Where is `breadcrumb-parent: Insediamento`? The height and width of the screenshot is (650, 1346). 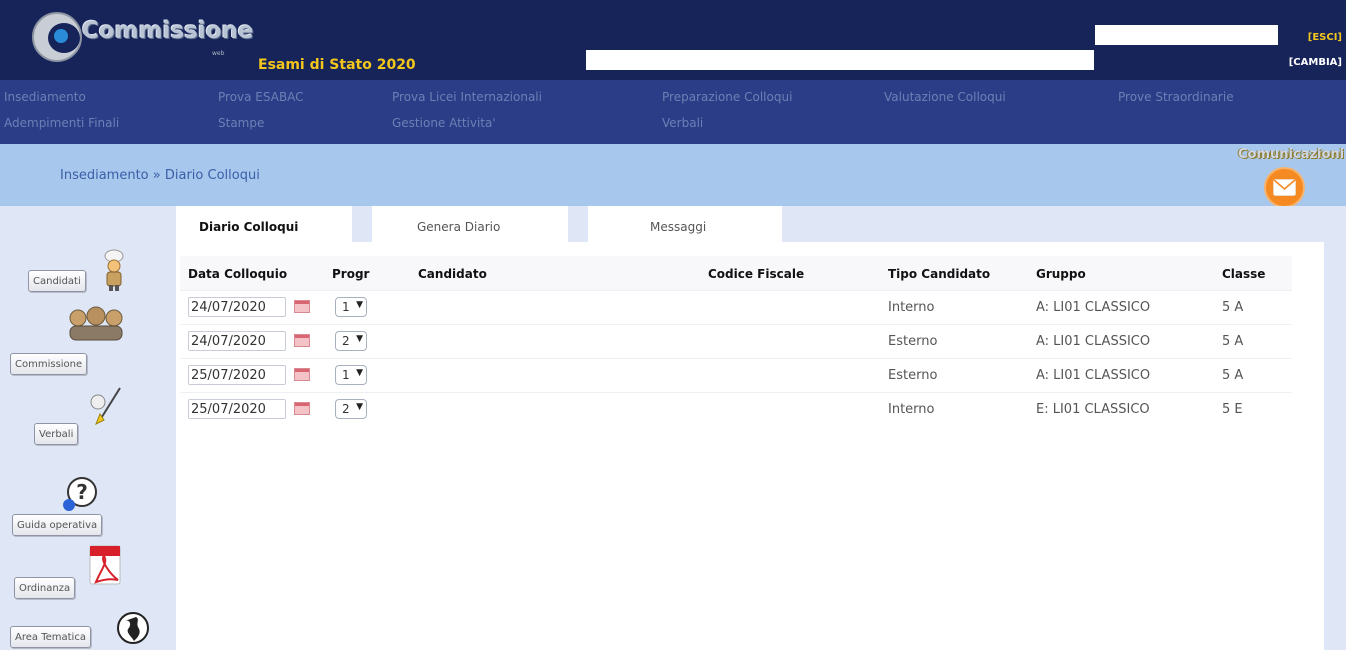 breadcrumb-parent: Insediamento is located at coordinates (104, 175).